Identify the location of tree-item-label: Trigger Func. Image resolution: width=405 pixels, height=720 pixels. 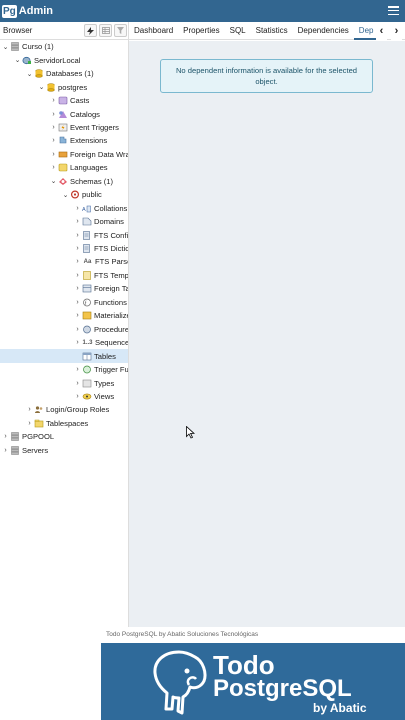
(111, 370).